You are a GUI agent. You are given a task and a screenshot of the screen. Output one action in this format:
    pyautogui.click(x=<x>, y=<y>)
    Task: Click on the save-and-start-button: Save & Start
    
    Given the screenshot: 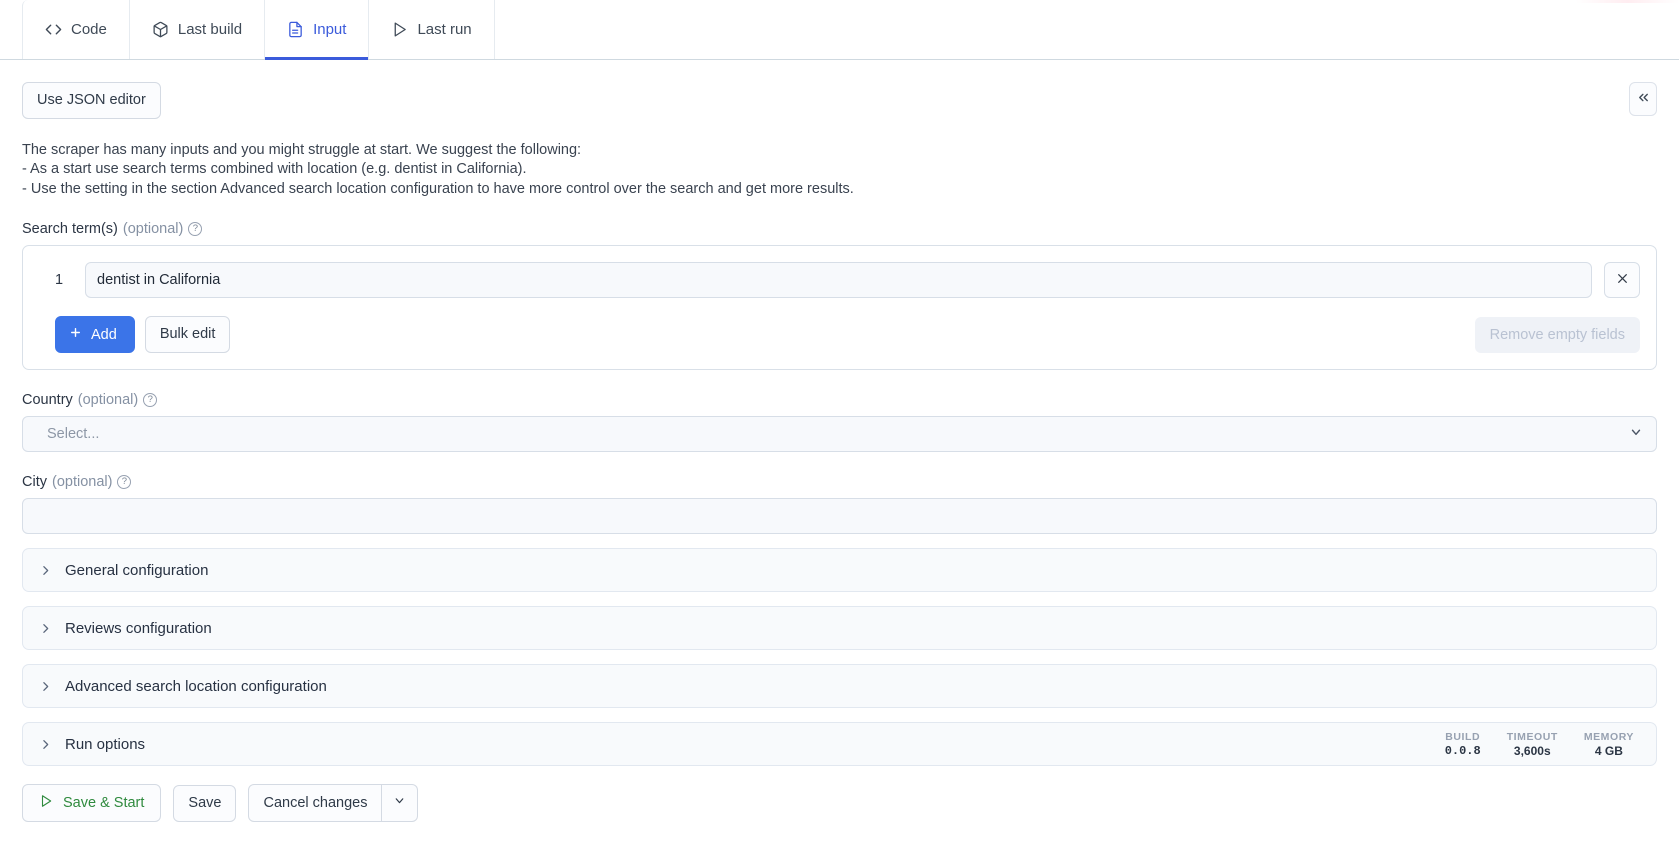 What is the action you would take?
    pyautogui.click(x=92, y=803)
    